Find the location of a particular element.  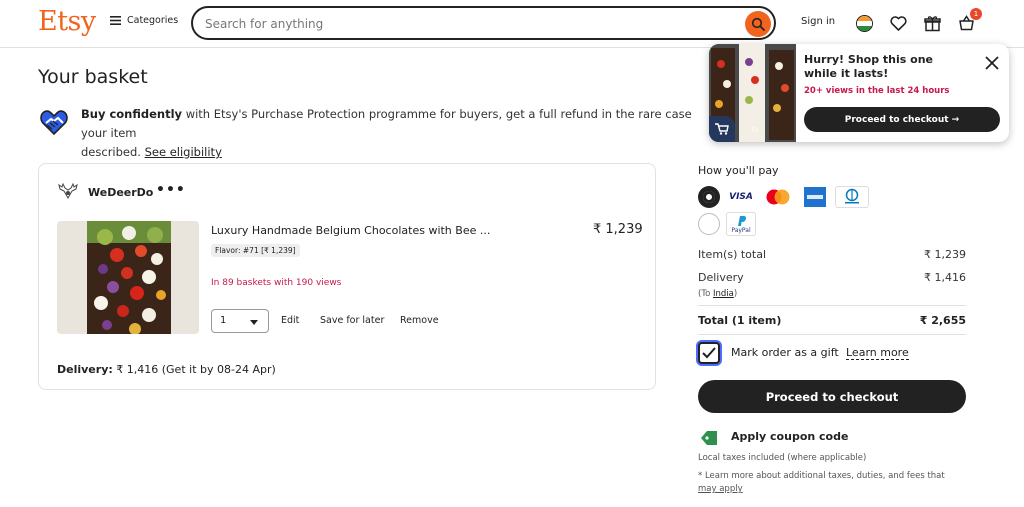

to-prefix: (To is located at coordinates (705, 294).